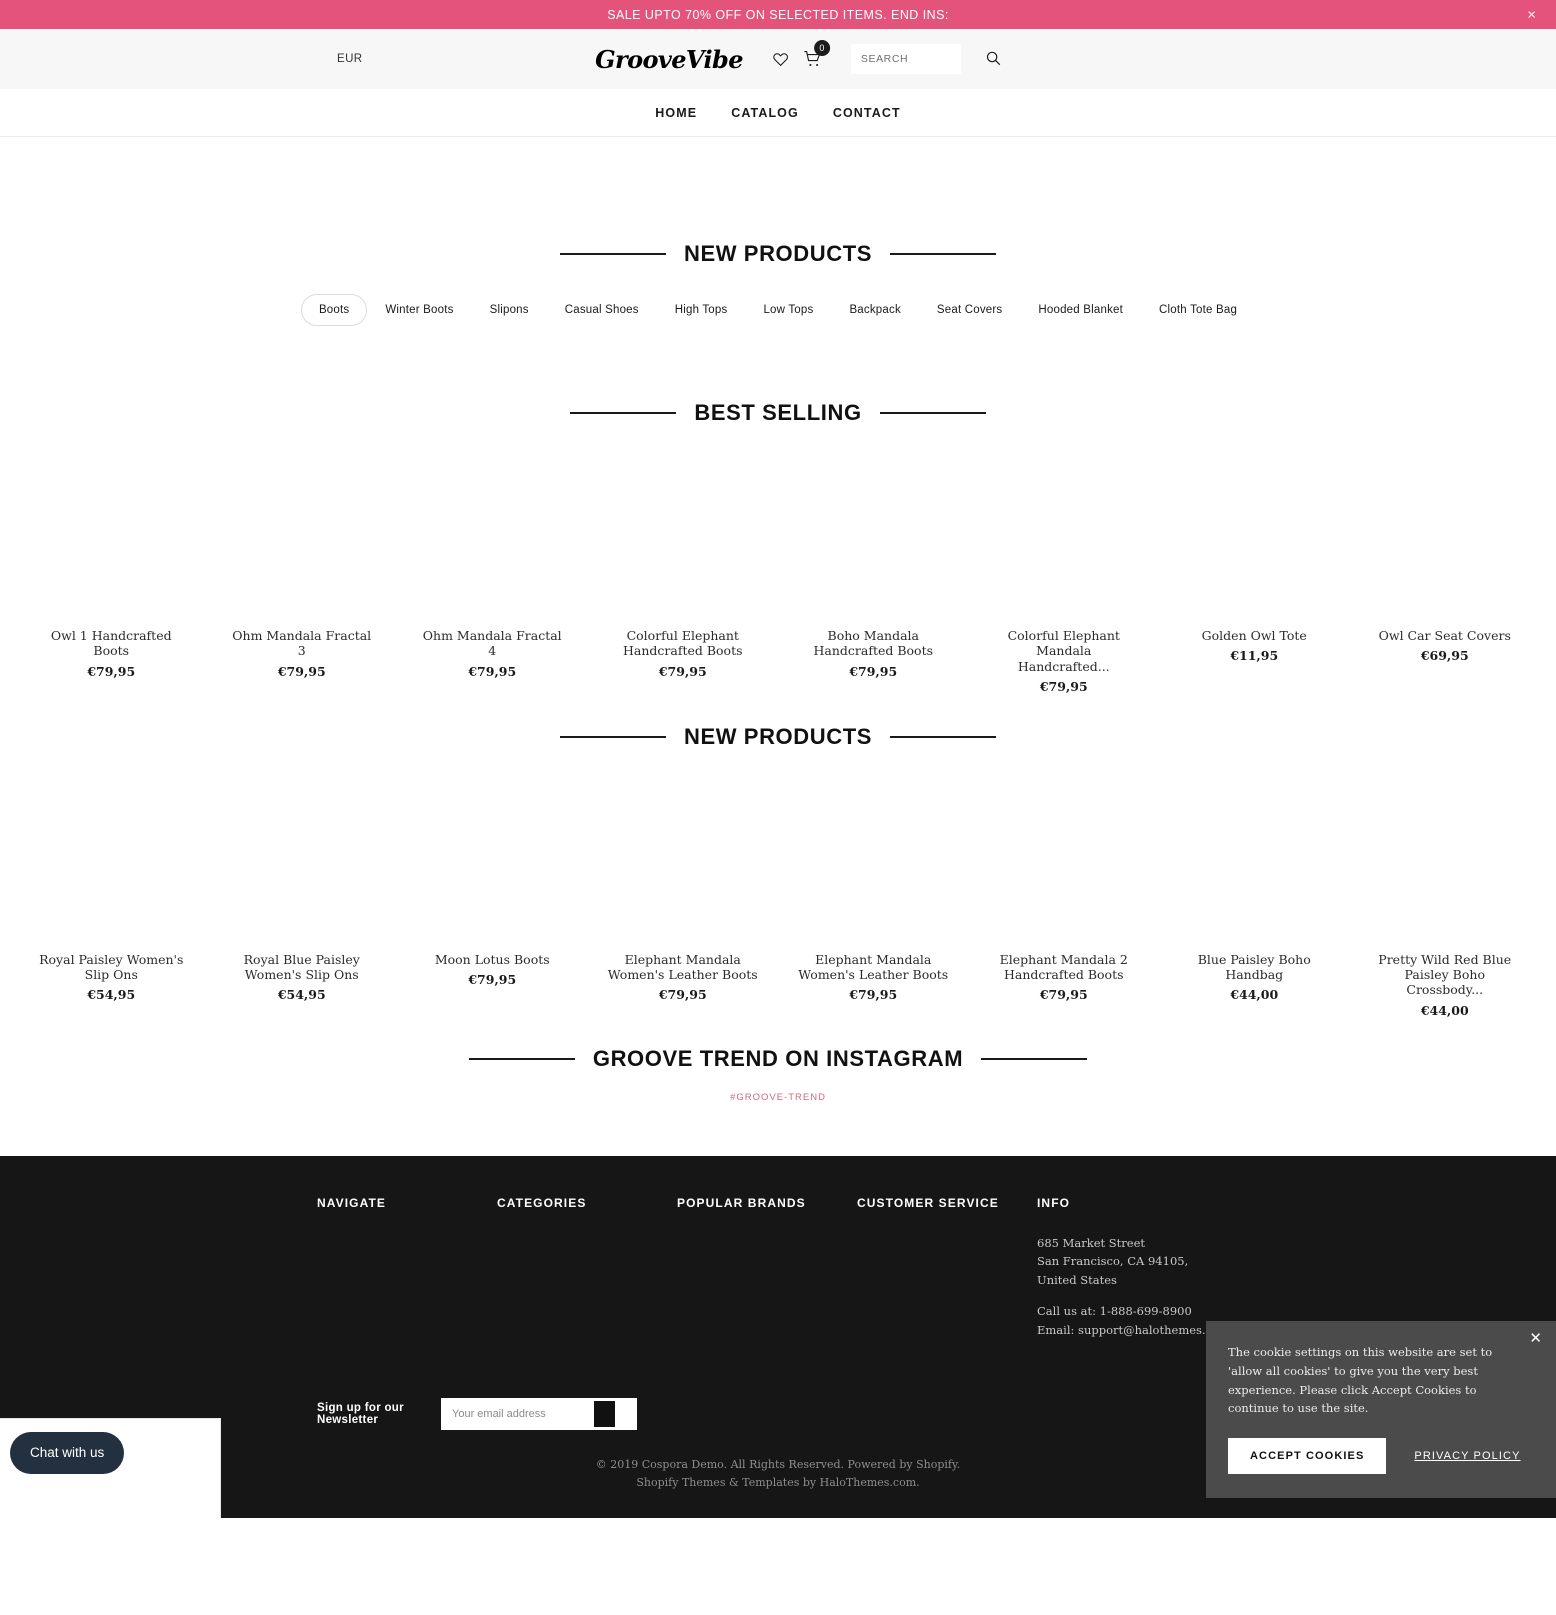 This screenshot has width=1556, height=1615. What do you see at coordinates (874, 310) in the screenshot?
I see `tab-backpack: Backpack` at bounding box center [874, 310].